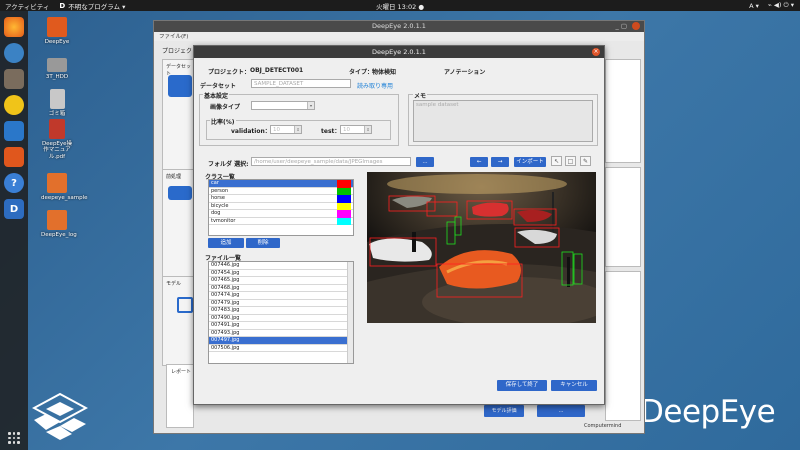  Describe the element at coordinates (14, 438) in the screenshot. I see `show-apps-icon` at that location.